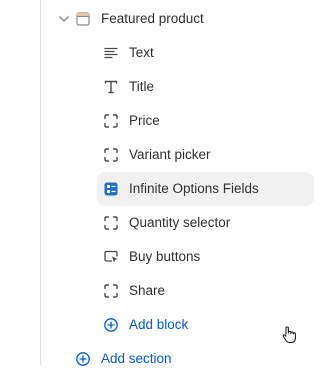  What do you see at coordinates (165, 256) in the screenshot?
I see `block-label: Buy buttons` at bounding box center [165, 256].